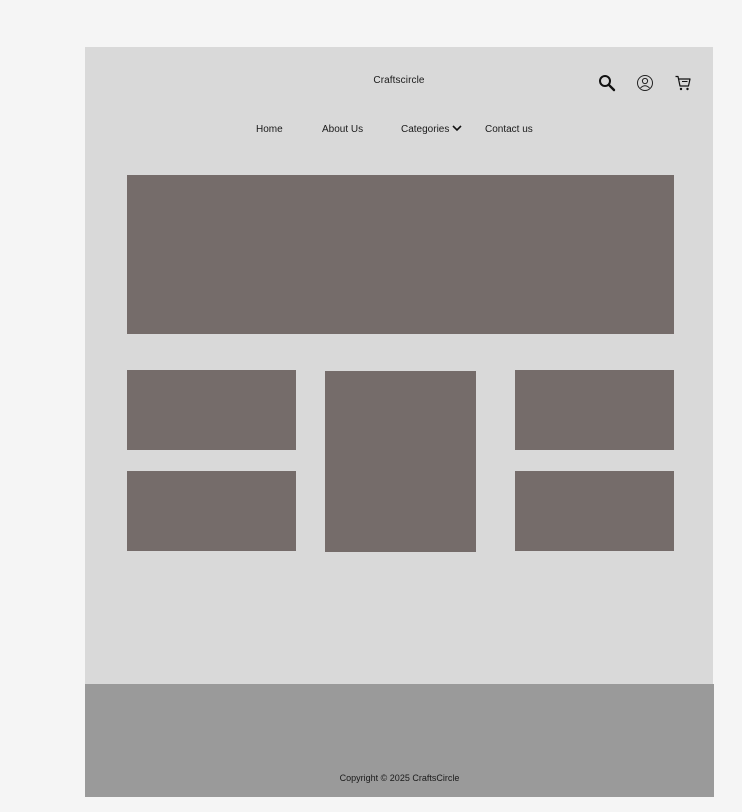 This screenshot has width=742, height=812. I want to click on nav-contact-us: Contact us, so click(509, 129).